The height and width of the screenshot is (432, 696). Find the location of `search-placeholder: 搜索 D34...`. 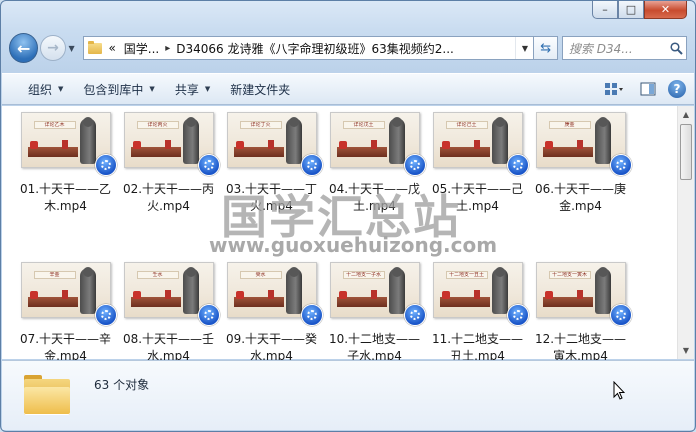

search-placeholder: 搜索 D34... is located at coordinates (600, 48).